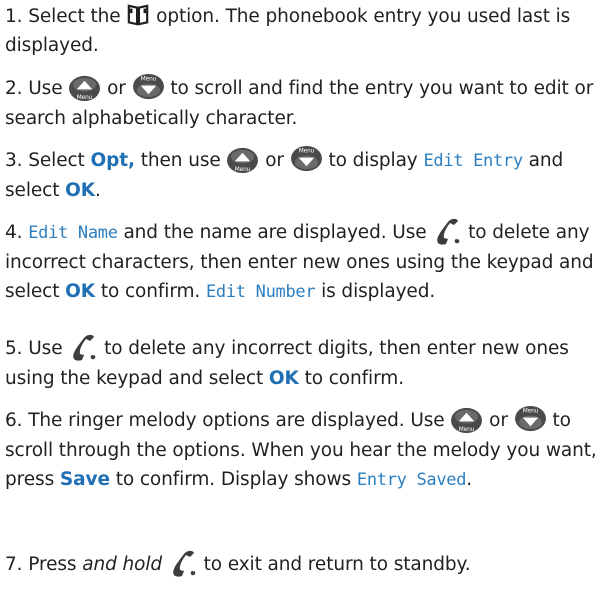 The image size is (601, 592). Describe the element at coordinates (411, 479) in the screenshot. I see `display-text-entry-saved: Entry Saved` at that location.